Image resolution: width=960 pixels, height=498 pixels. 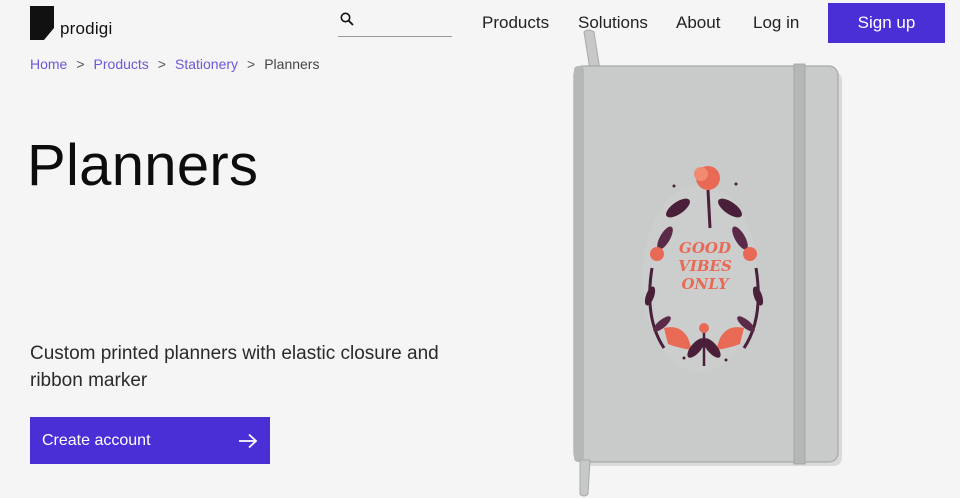 What do you see at coordinates (705, 284) in the screenshot?
I see `cover-text-line: ONLY` at bounding box center [705, 284].